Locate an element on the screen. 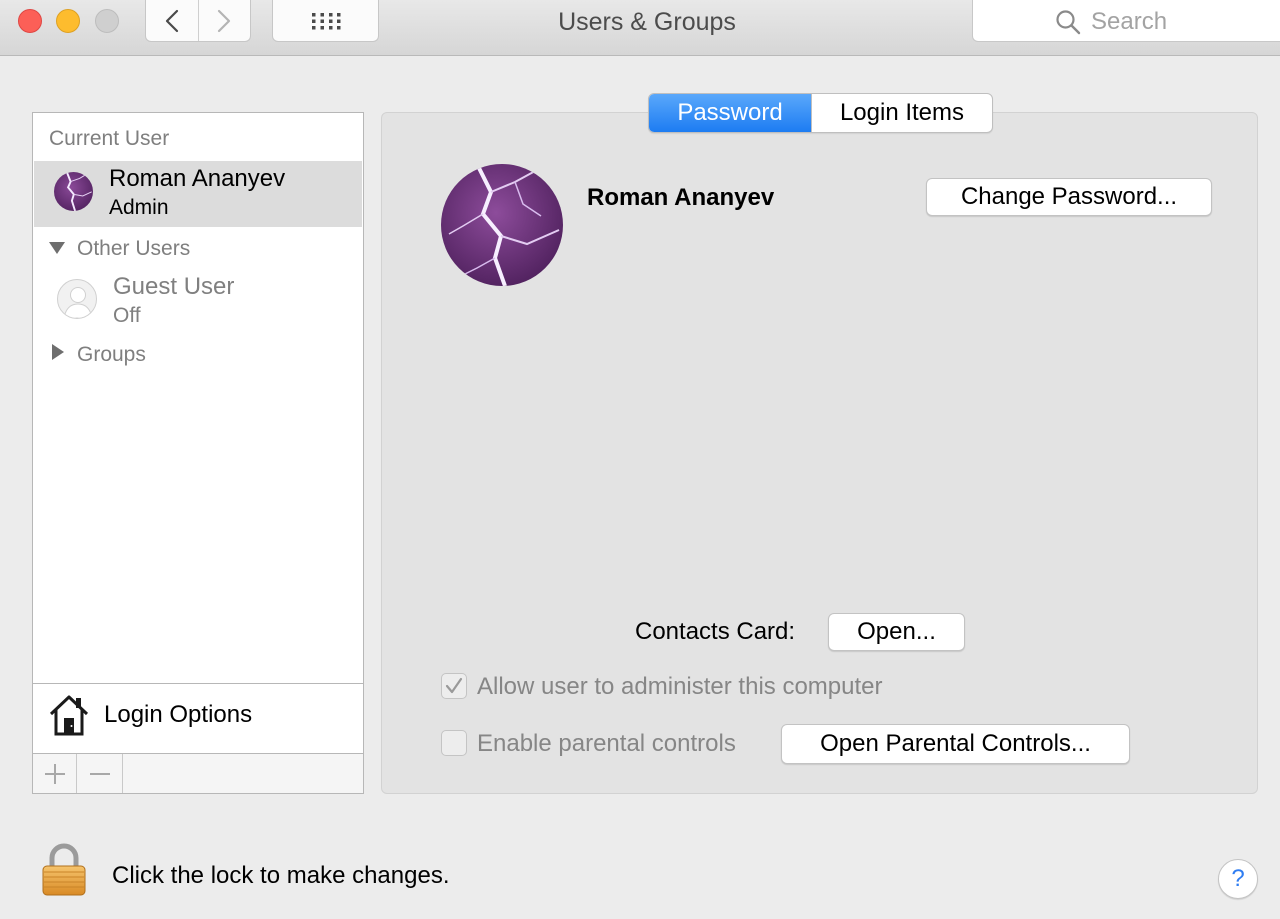 Image resolution: width=1280 pixels, height=919 pixels. remove-user-button is located at coordinates (100, 773).